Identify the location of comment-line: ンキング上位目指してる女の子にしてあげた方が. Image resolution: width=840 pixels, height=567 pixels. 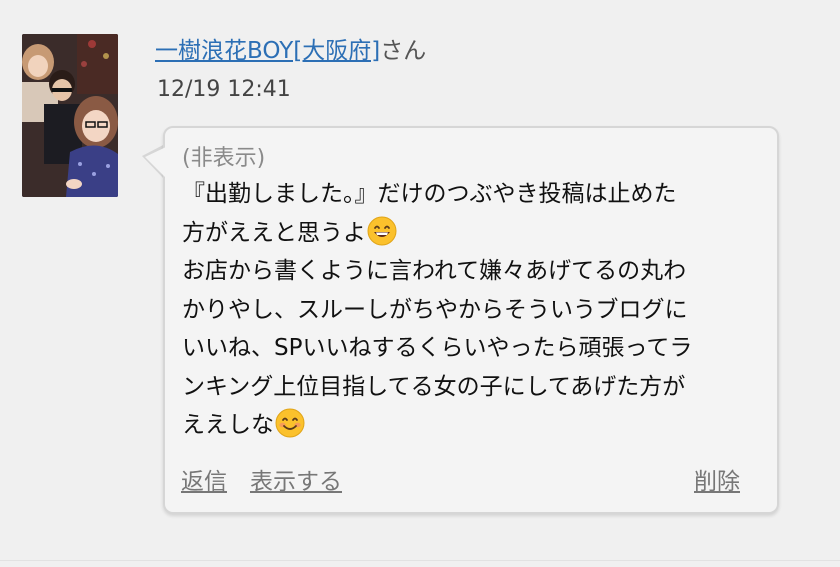
(434, 386).